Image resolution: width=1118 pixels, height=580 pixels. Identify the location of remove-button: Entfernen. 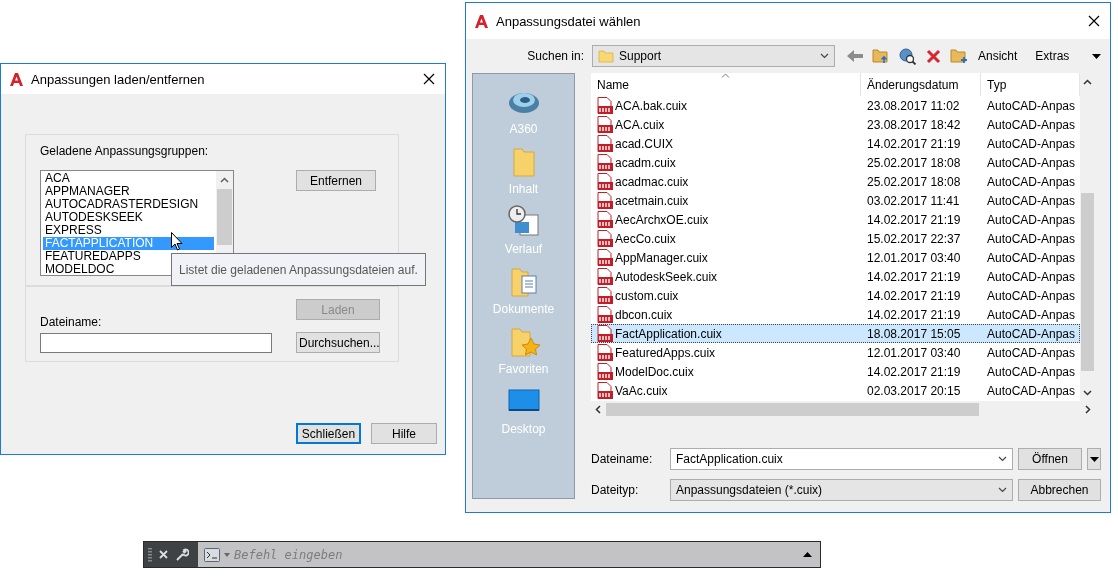
(336, 180).